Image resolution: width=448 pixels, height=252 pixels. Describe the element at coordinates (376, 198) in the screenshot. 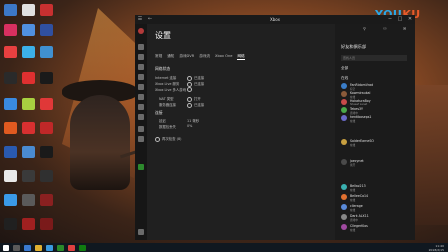

I see `friend-item: BelleeCo14 在线` at that location.